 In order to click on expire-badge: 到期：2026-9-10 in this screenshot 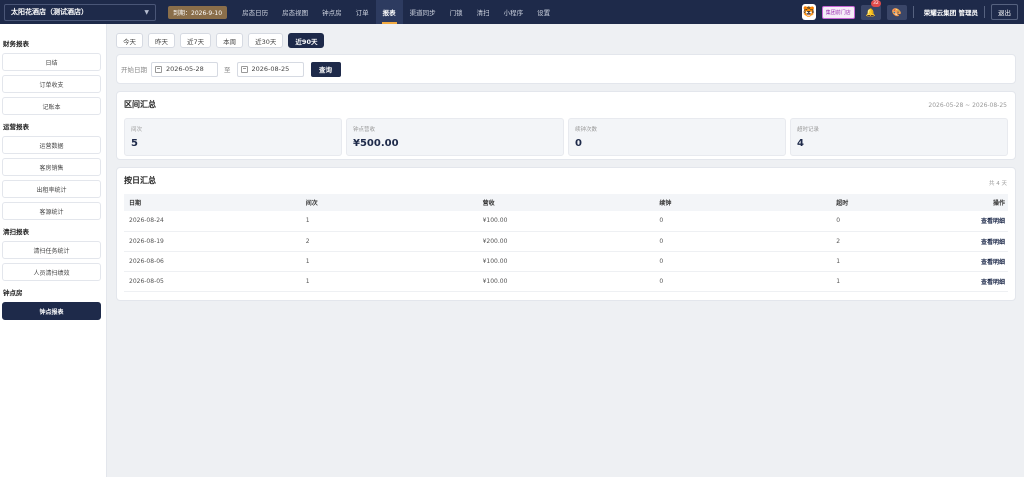, I will do `click(198, 12)`.